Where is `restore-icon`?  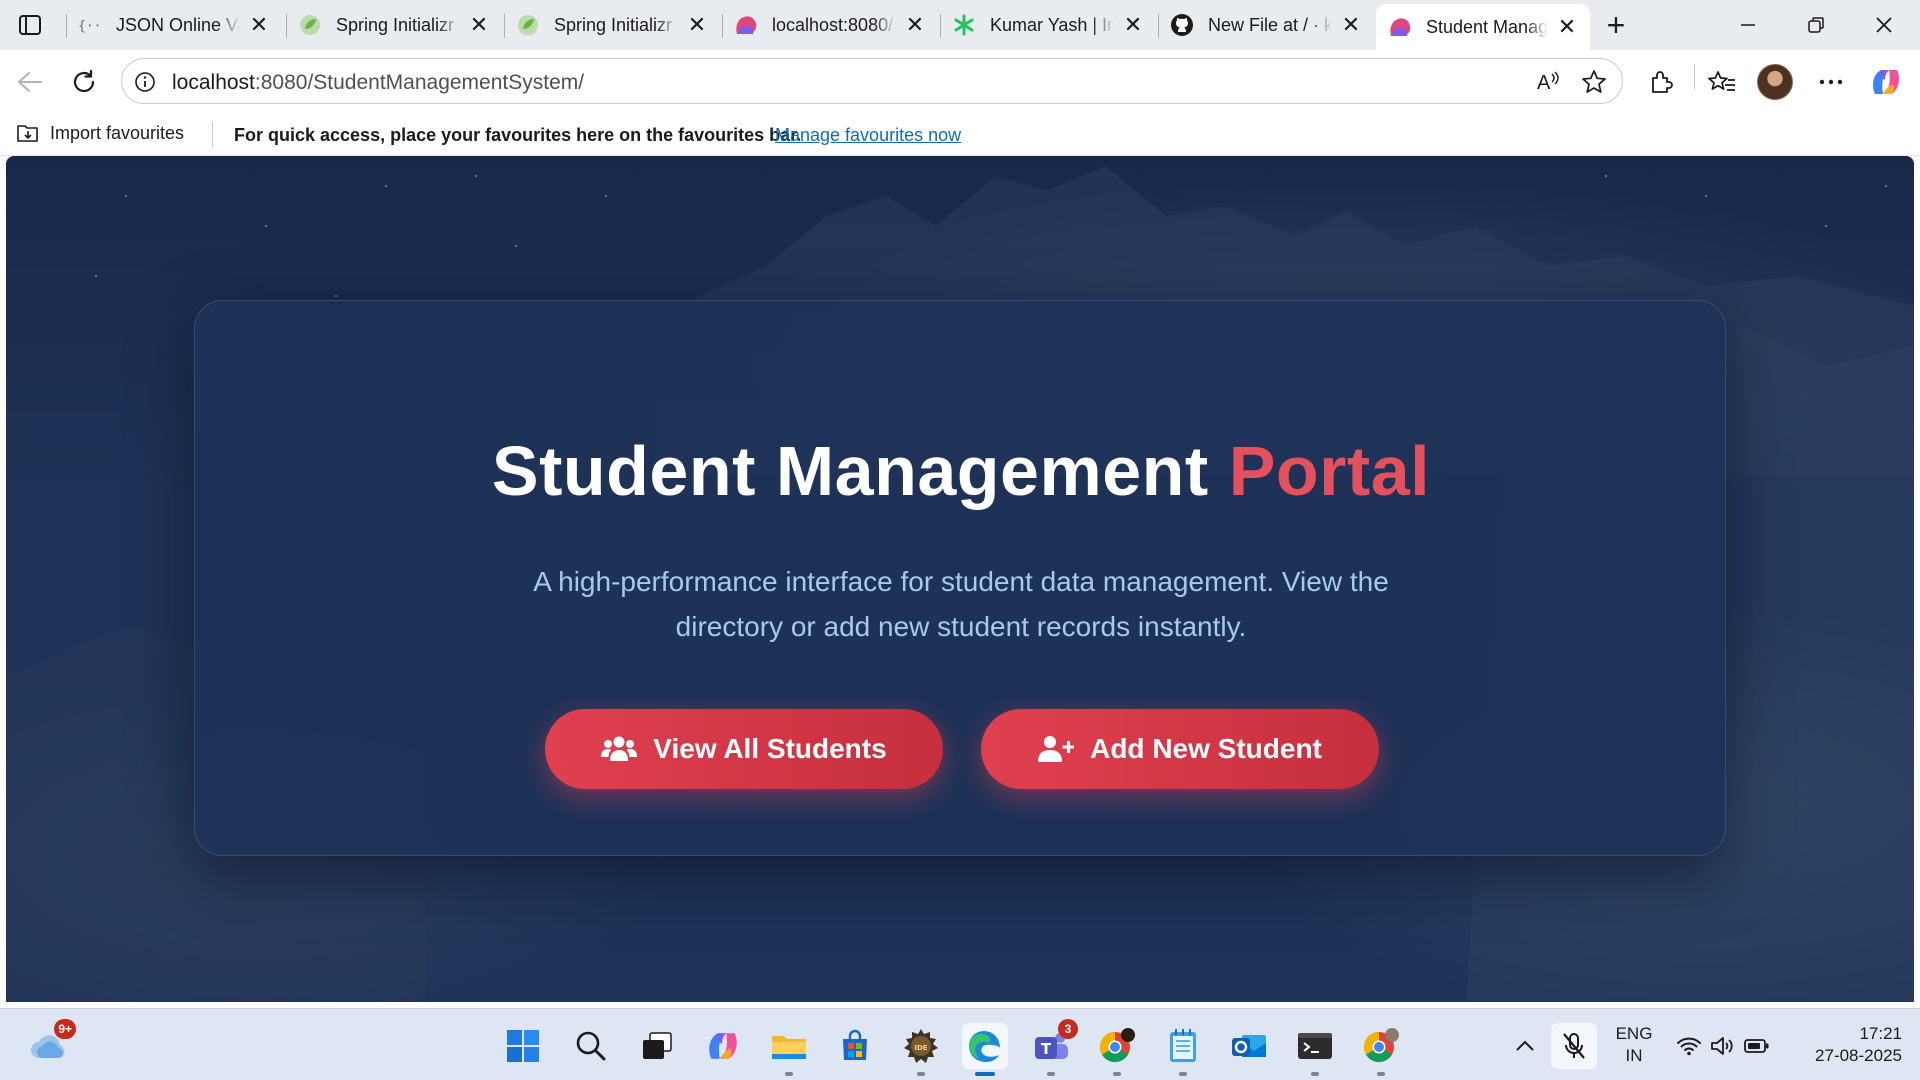 restore-icon is located at coordinates (1816, 25).